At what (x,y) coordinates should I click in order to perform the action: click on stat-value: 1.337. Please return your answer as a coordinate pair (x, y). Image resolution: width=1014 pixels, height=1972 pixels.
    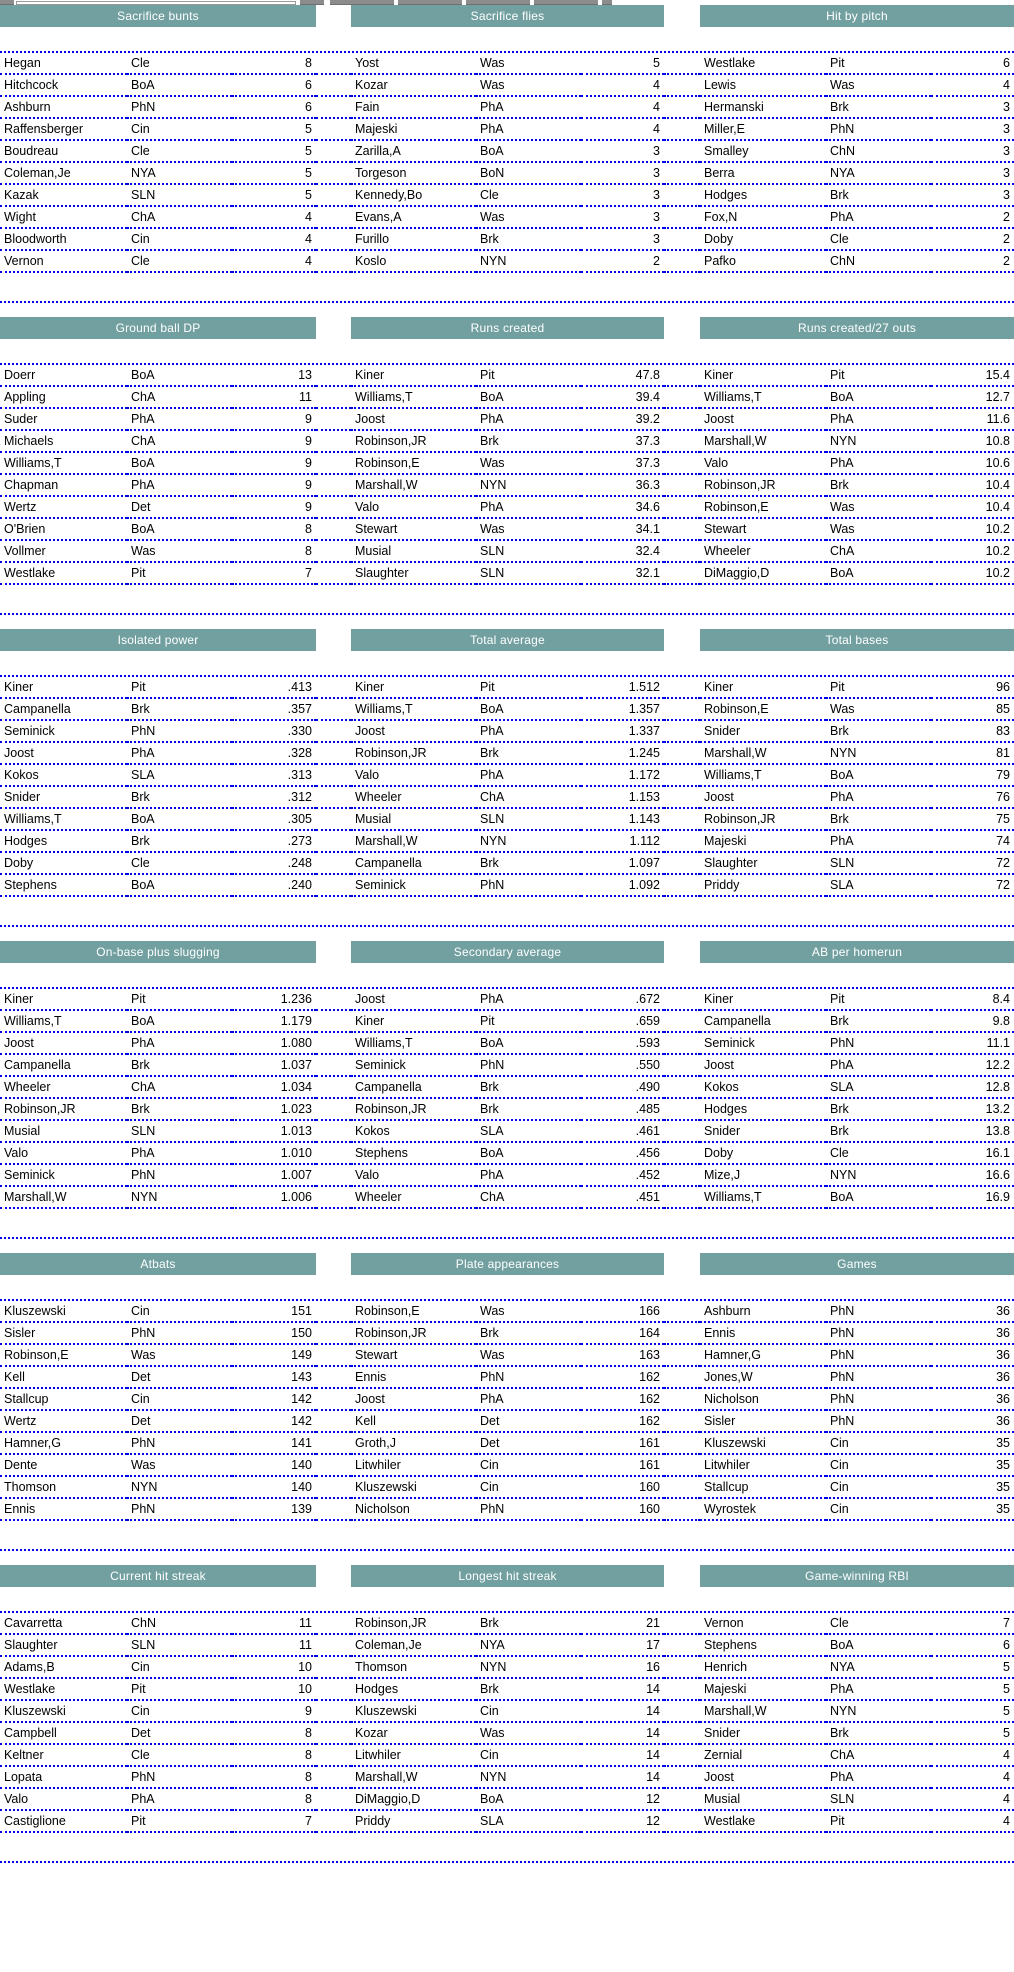
    Looking at the image, I should click on (622, 731).